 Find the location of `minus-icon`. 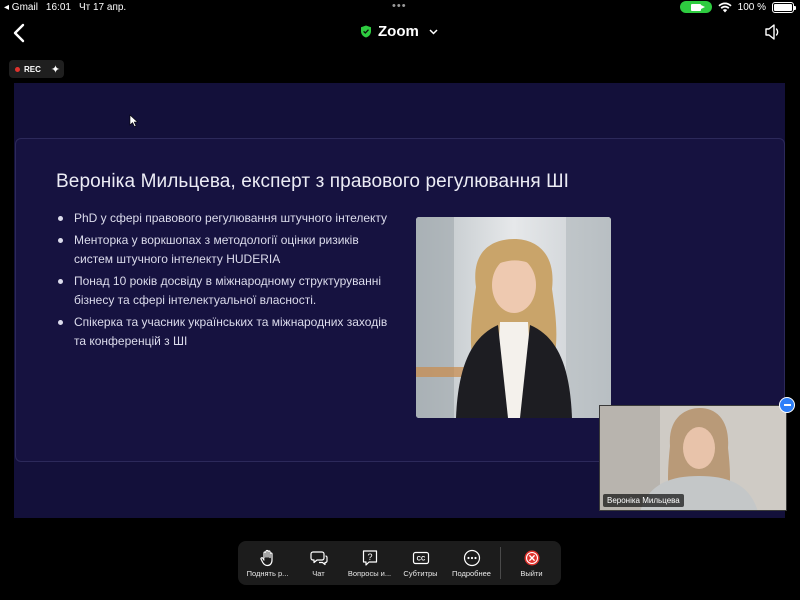

minus-icon is located at coordinates (787, 405).